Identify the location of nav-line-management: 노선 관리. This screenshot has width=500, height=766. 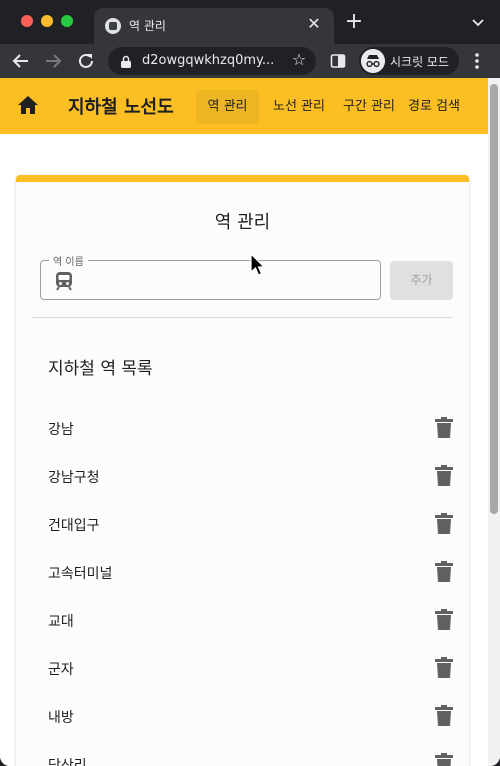
(299, 107).